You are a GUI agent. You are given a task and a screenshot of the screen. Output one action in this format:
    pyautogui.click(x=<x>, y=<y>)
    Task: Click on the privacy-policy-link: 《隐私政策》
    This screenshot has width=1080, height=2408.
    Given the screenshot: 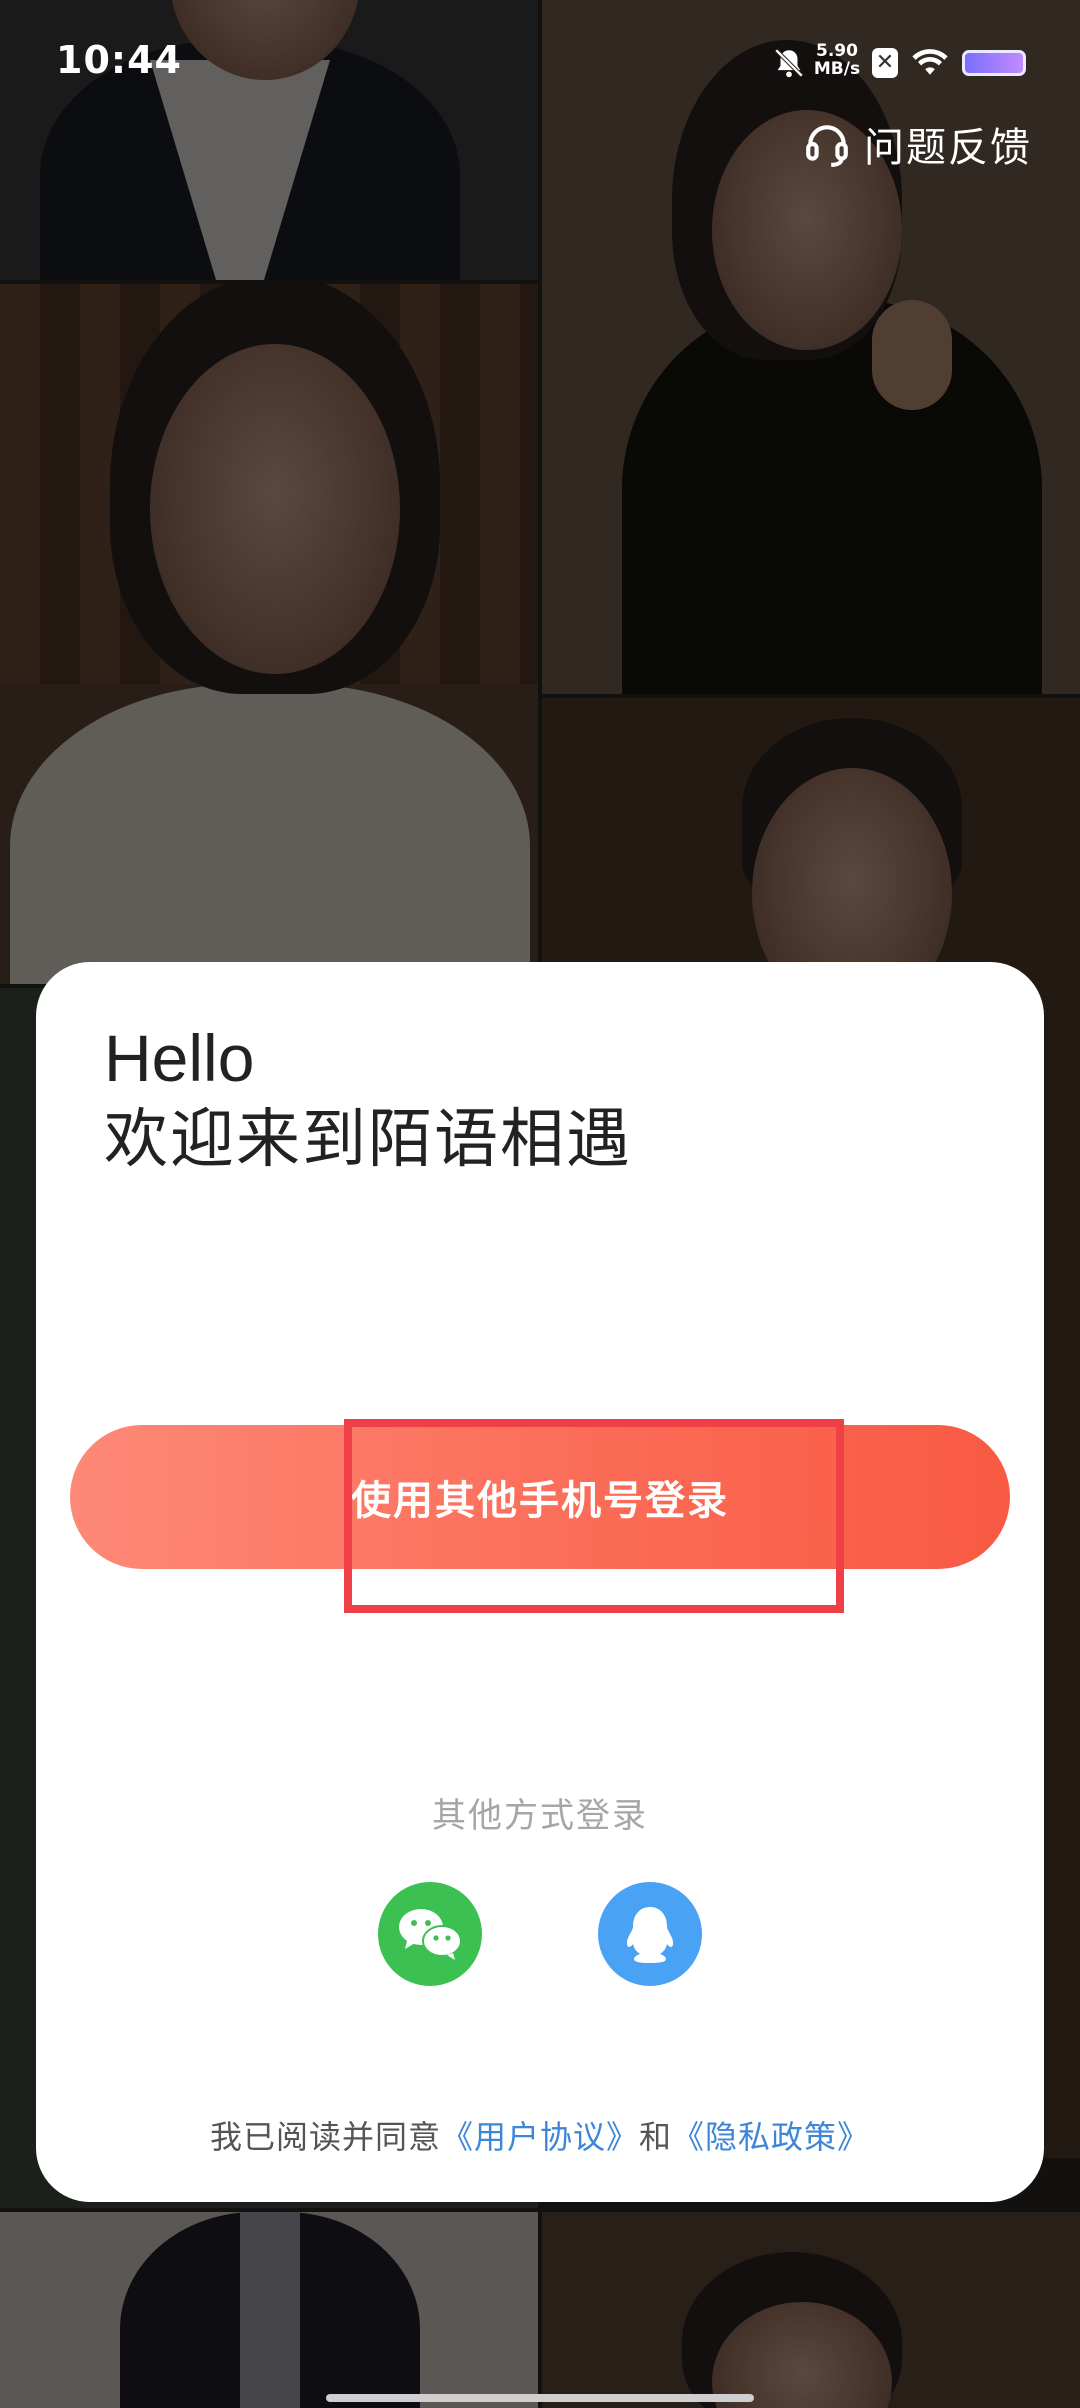 What is the action you would take?
    pyautogui.click(x=771, y=2137)
    